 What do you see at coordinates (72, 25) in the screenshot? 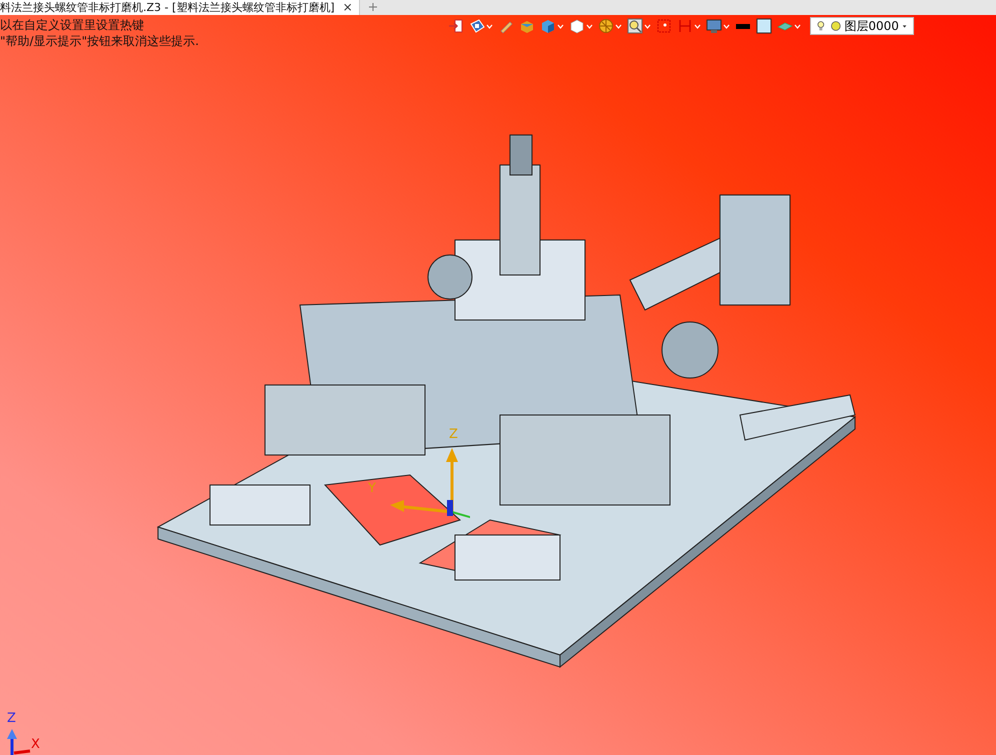
I see `hint-text: 以在自定义设置里设置热键` at bounding box center [72, 25].